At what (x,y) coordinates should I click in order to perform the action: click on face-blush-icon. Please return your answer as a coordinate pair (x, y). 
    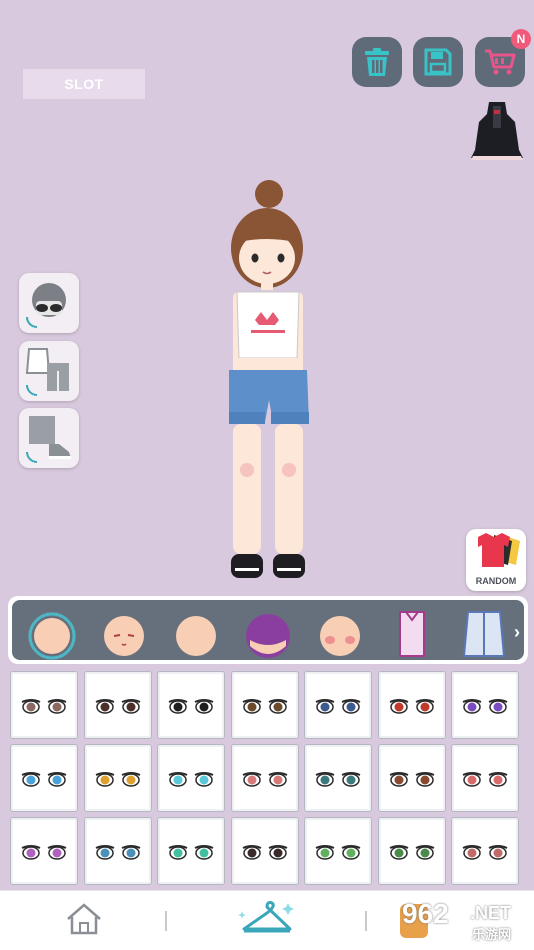
    Looking at the image, I should click on (340, 636).